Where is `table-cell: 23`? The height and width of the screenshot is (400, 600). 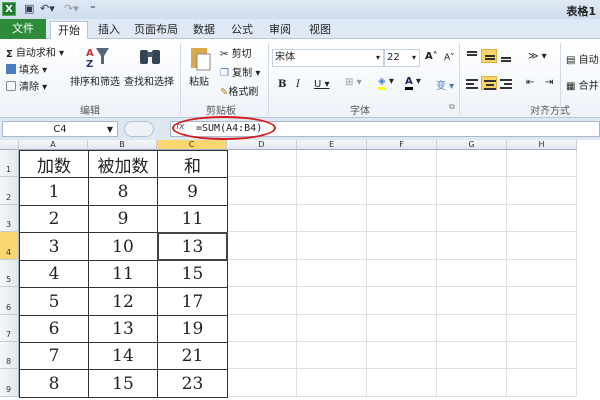
table-cell: 23 is located at coordinates (192, 383).